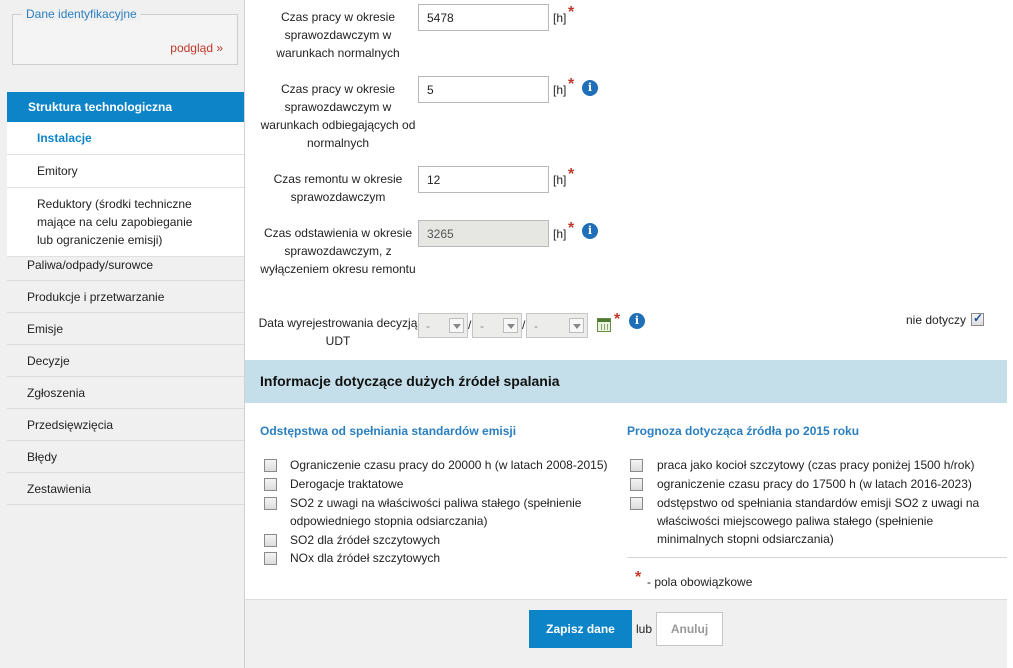  What do you see at coordinates (743, 431) in the screenshot?
I see `forecast-heading: Prognoza dotycząca źródła po 2015 roku` at bounding box center [743, 431].